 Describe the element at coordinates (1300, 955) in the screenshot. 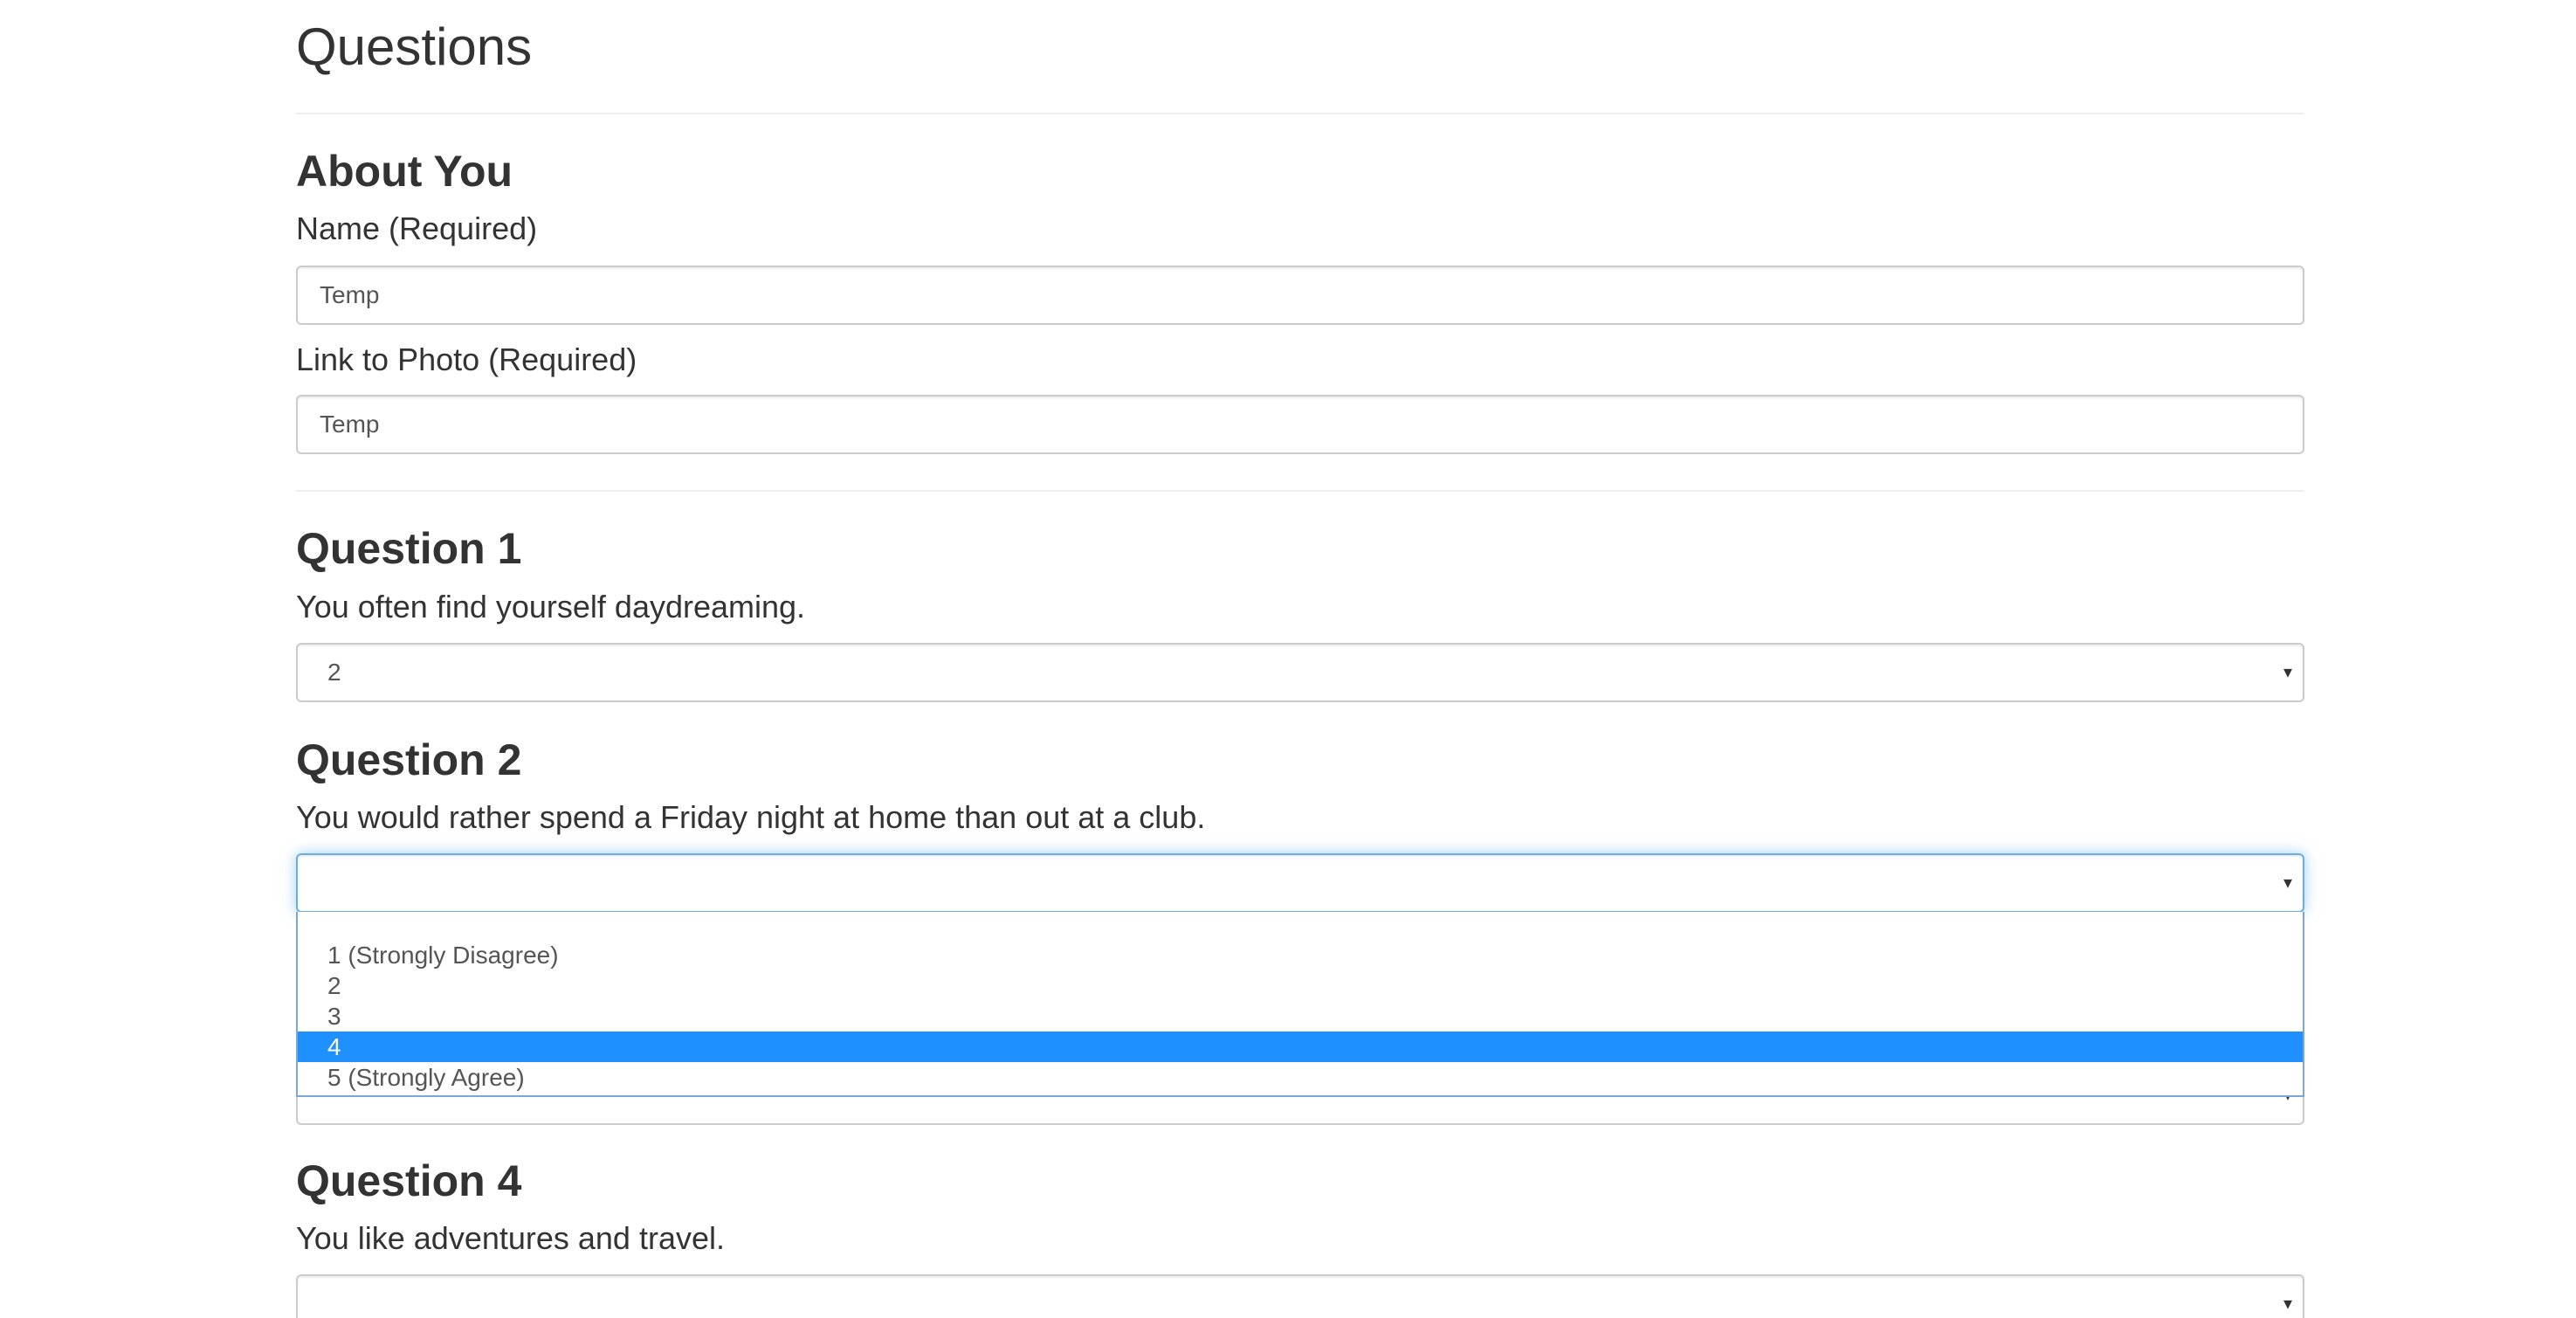

I see `option-1-strongly-disagree: 1 (Strongly Disagree)` at that location.